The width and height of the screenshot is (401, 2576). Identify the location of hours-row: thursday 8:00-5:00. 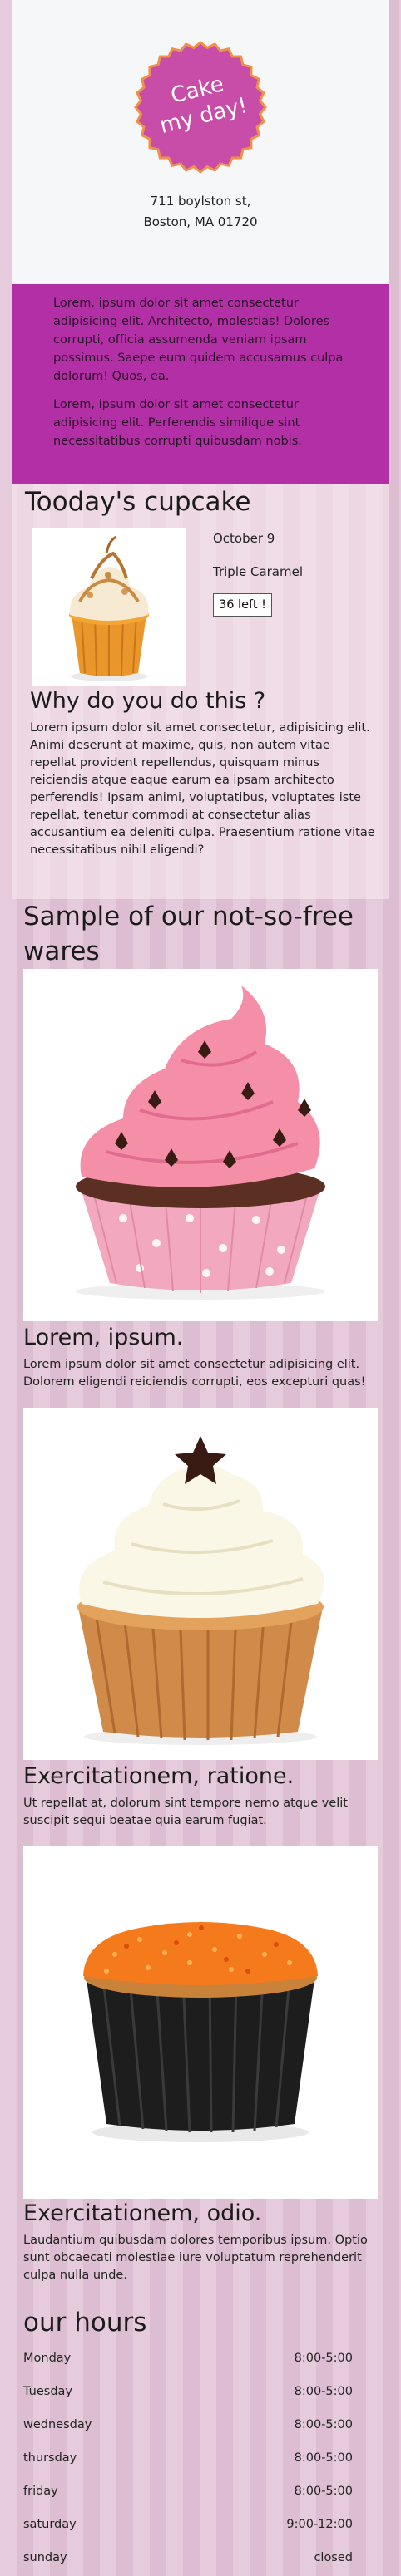
(188, 2458).